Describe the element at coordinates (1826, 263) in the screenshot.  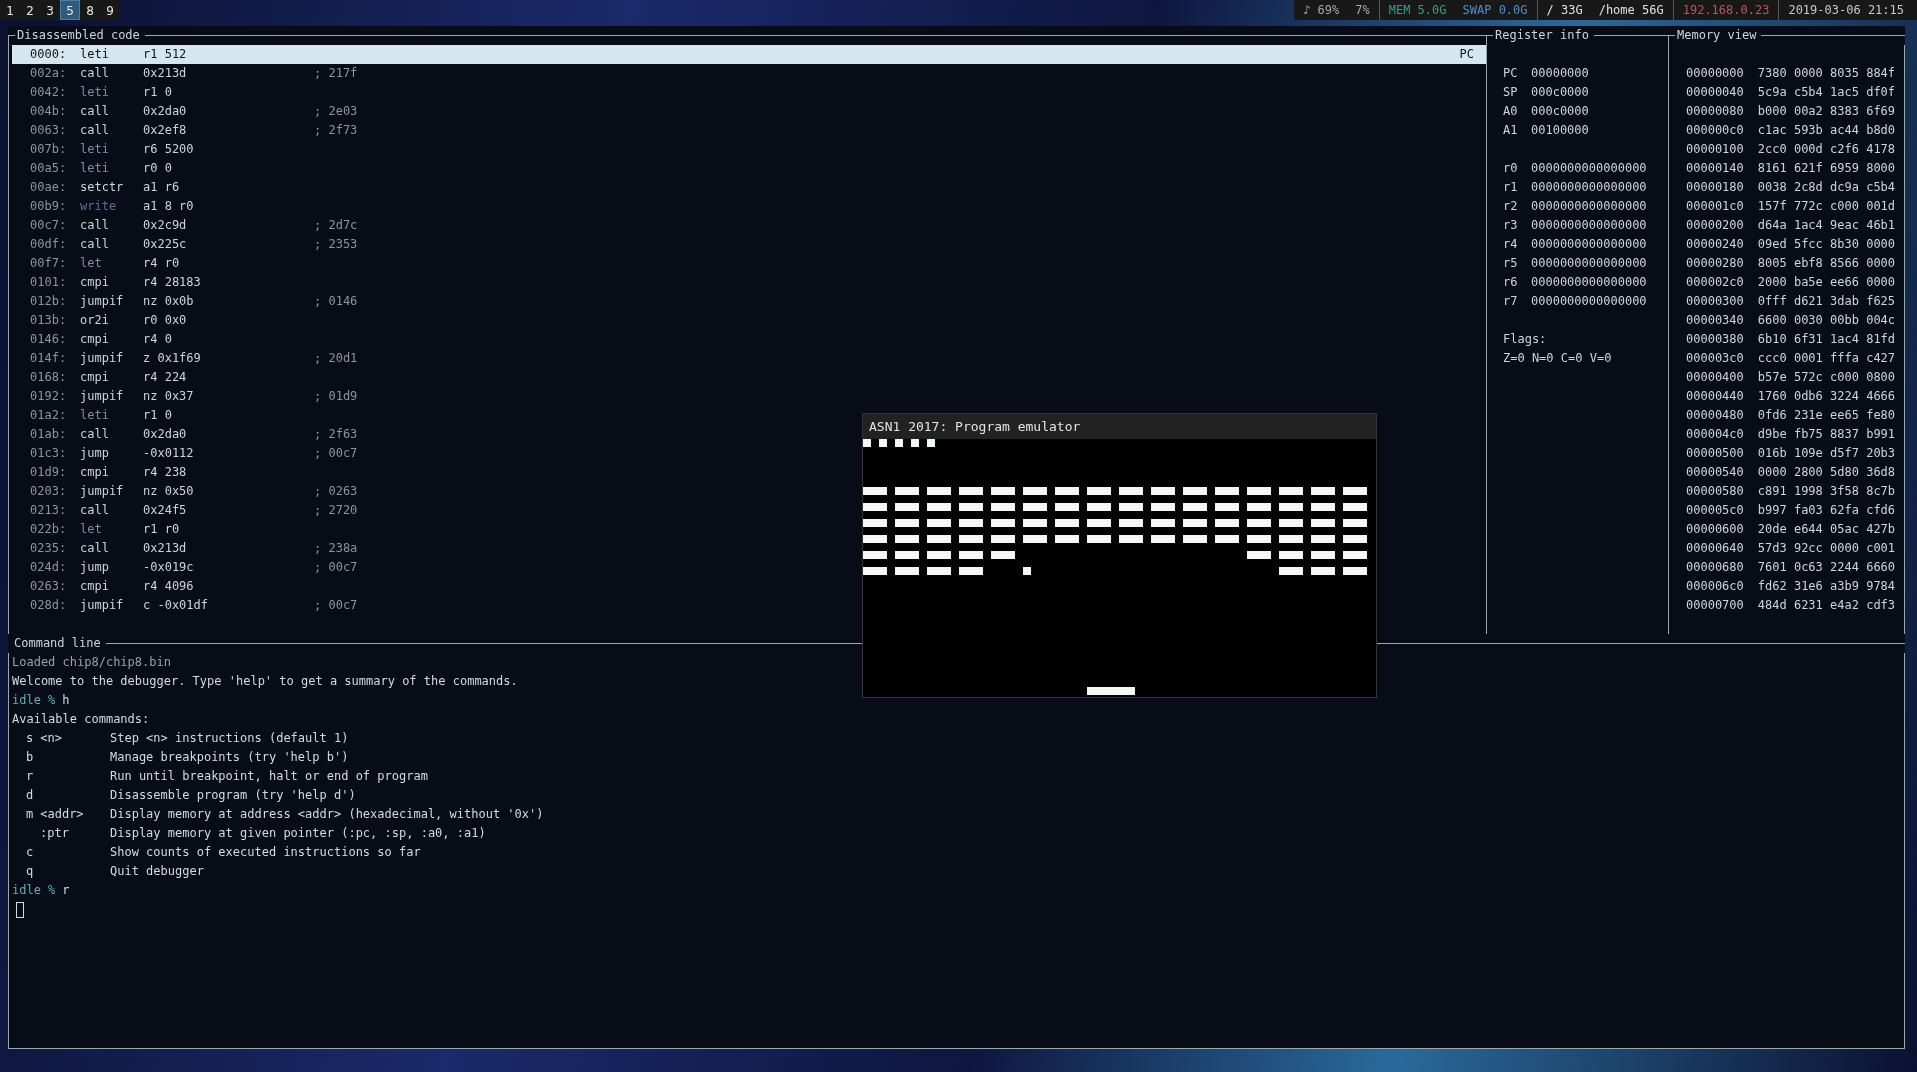
I see `memory-words: 8005 ebf8 8566 0000` at that location.